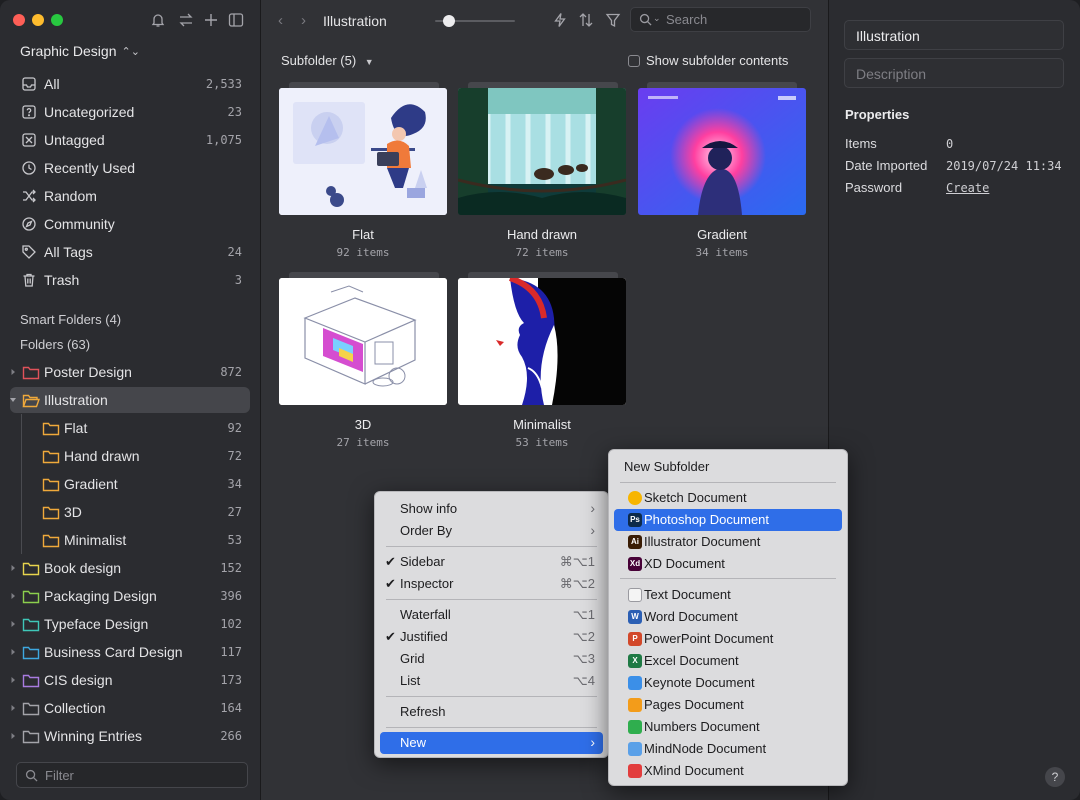 The height and width of the screenshot is (800, 1080). I want to click on description-field: Description, so click(954, 73).